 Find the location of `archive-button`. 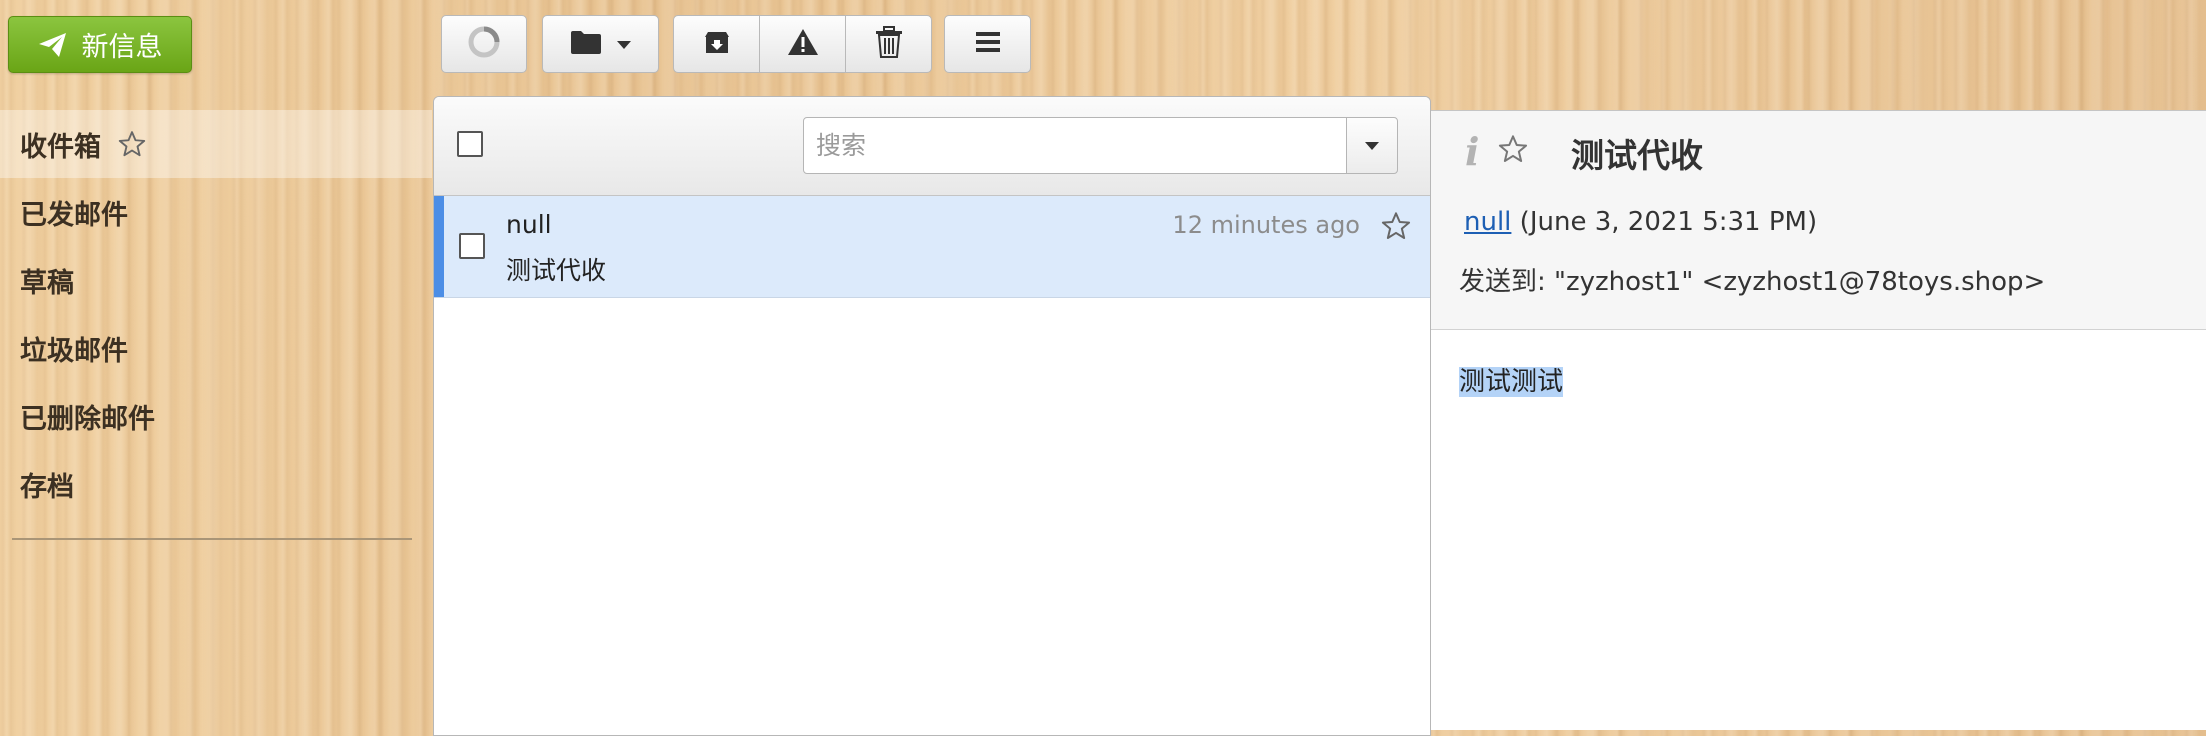

archive-button is located at coordinates (716, 44).